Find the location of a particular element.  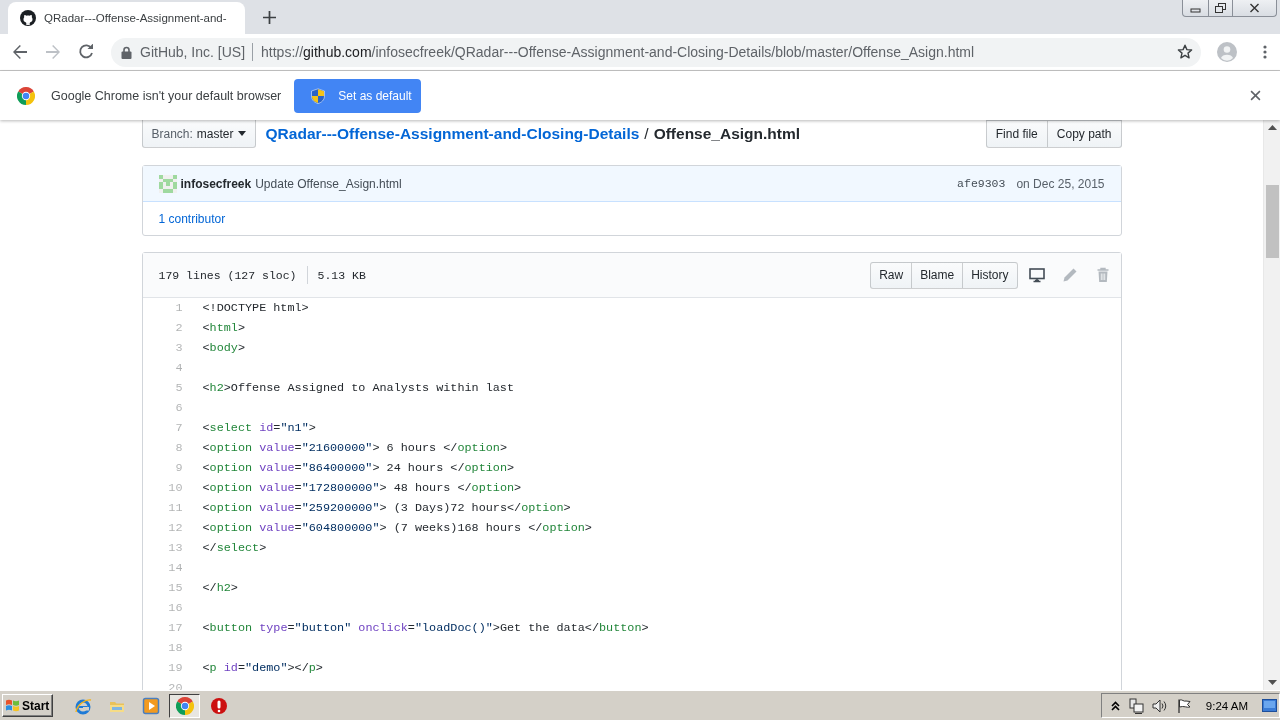

restore-icon is located at coordinates (1220, 8).